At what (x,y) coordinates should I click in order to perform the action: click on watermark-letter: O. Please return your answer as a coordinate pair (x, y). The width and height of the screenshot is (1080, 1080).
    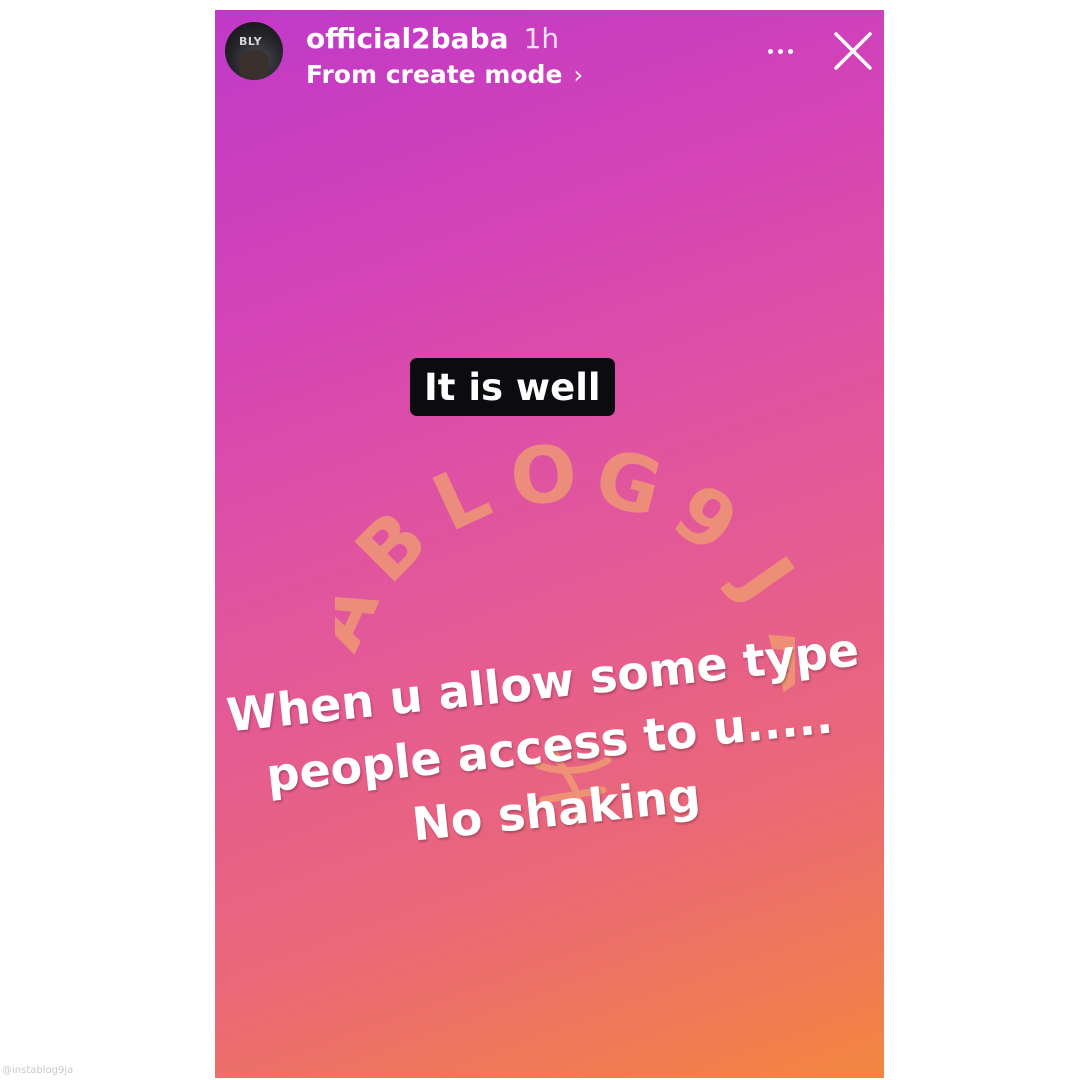
    Looking at the image, I should click on (544, 476).